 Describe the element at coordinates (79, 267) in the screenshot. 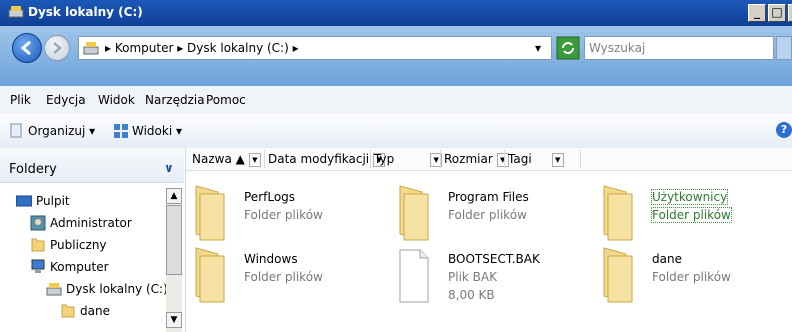

I see `tree-item-label: Komputer` at that location.